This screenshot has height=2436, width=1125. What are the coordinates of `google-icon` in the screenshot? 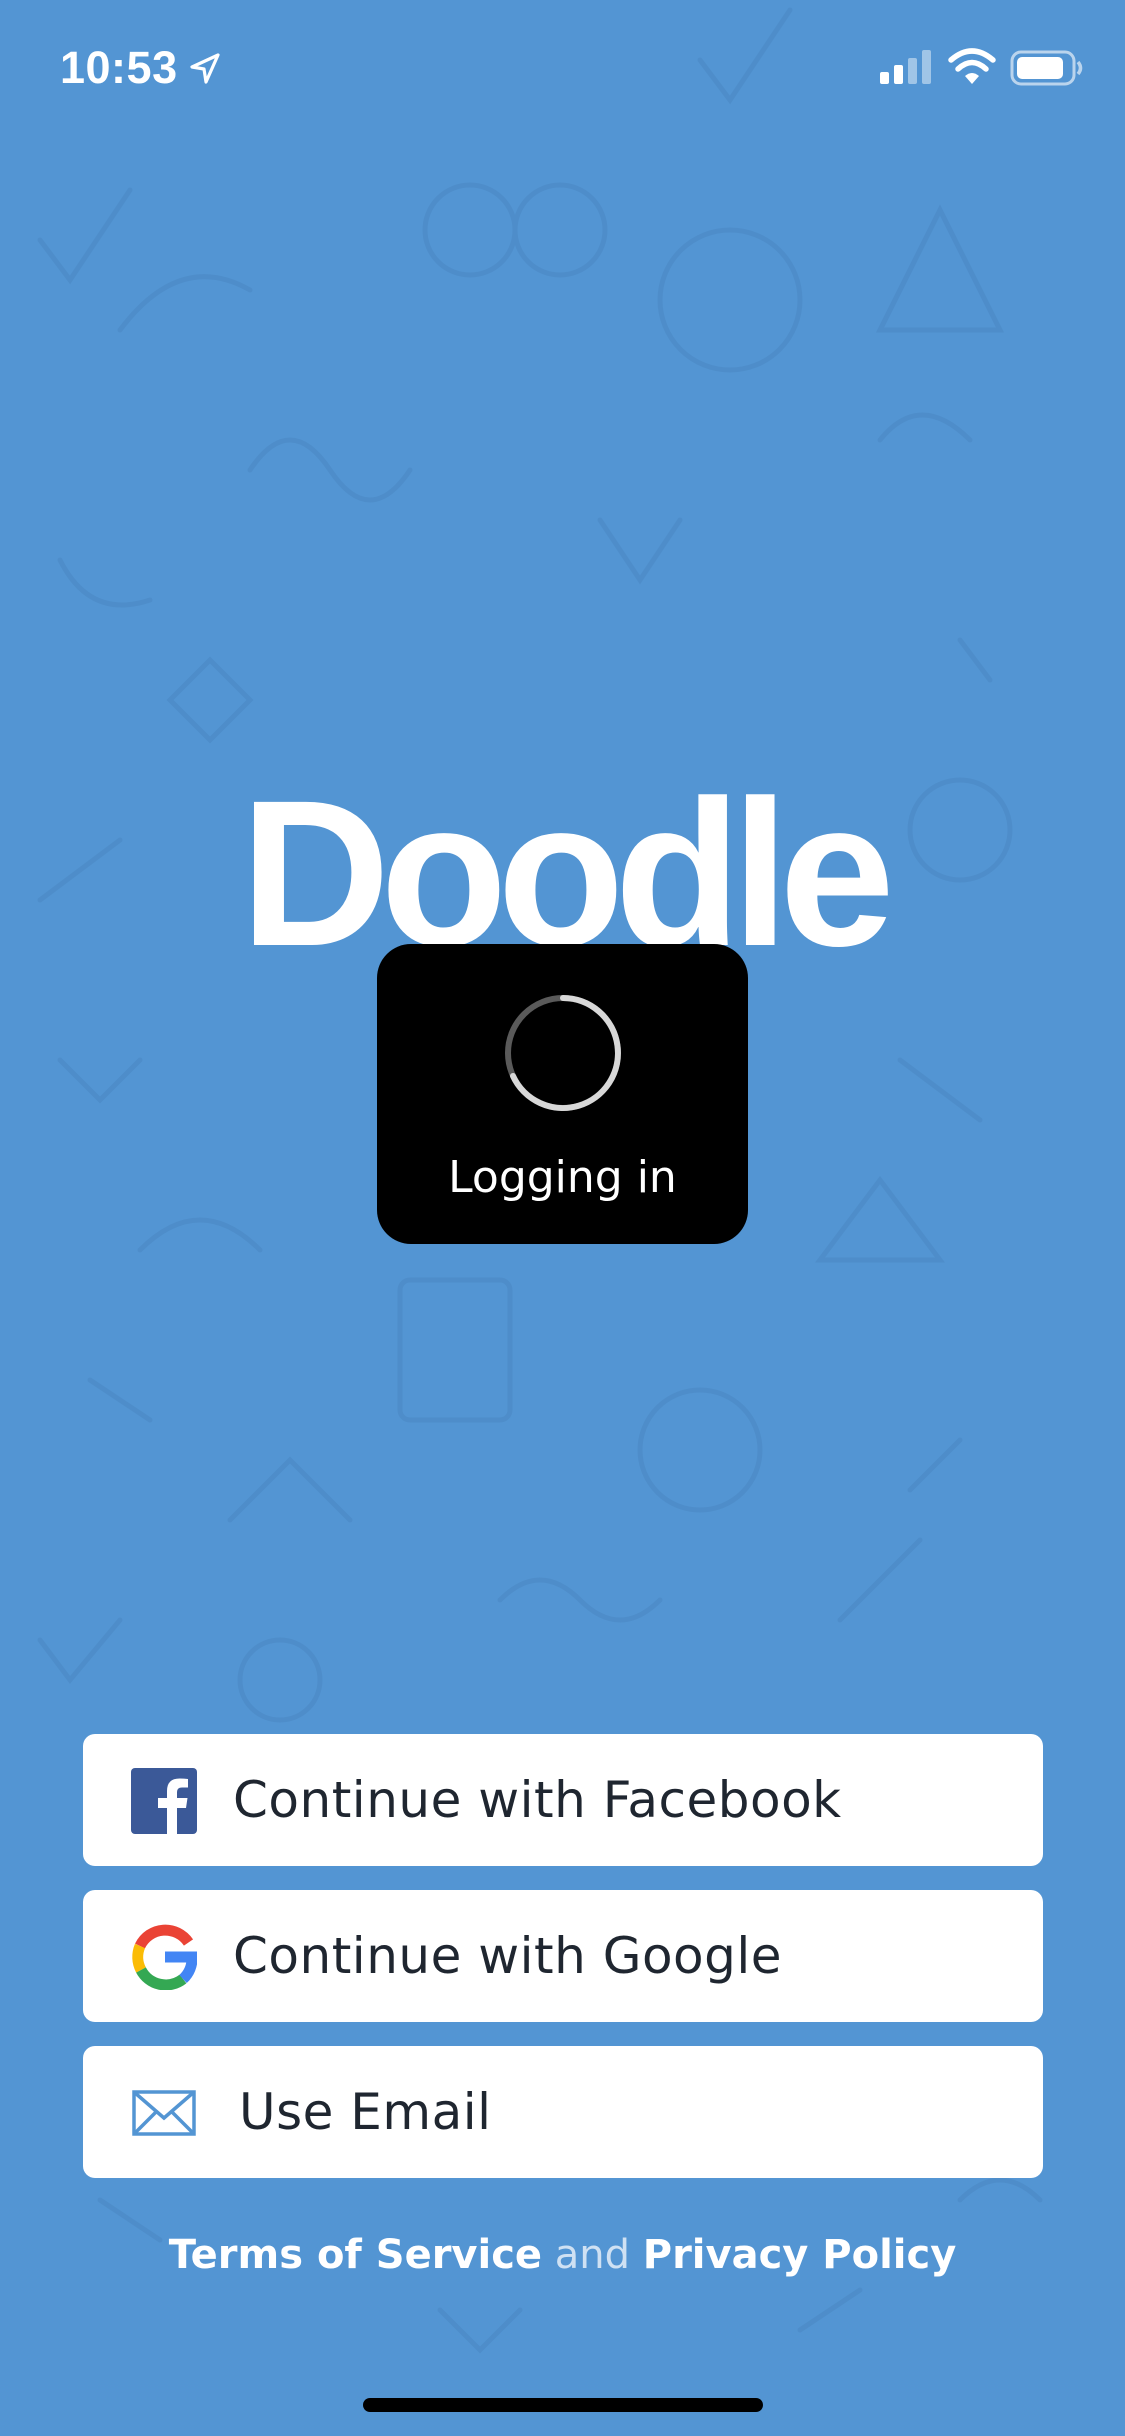 It's located at (164, 1957).